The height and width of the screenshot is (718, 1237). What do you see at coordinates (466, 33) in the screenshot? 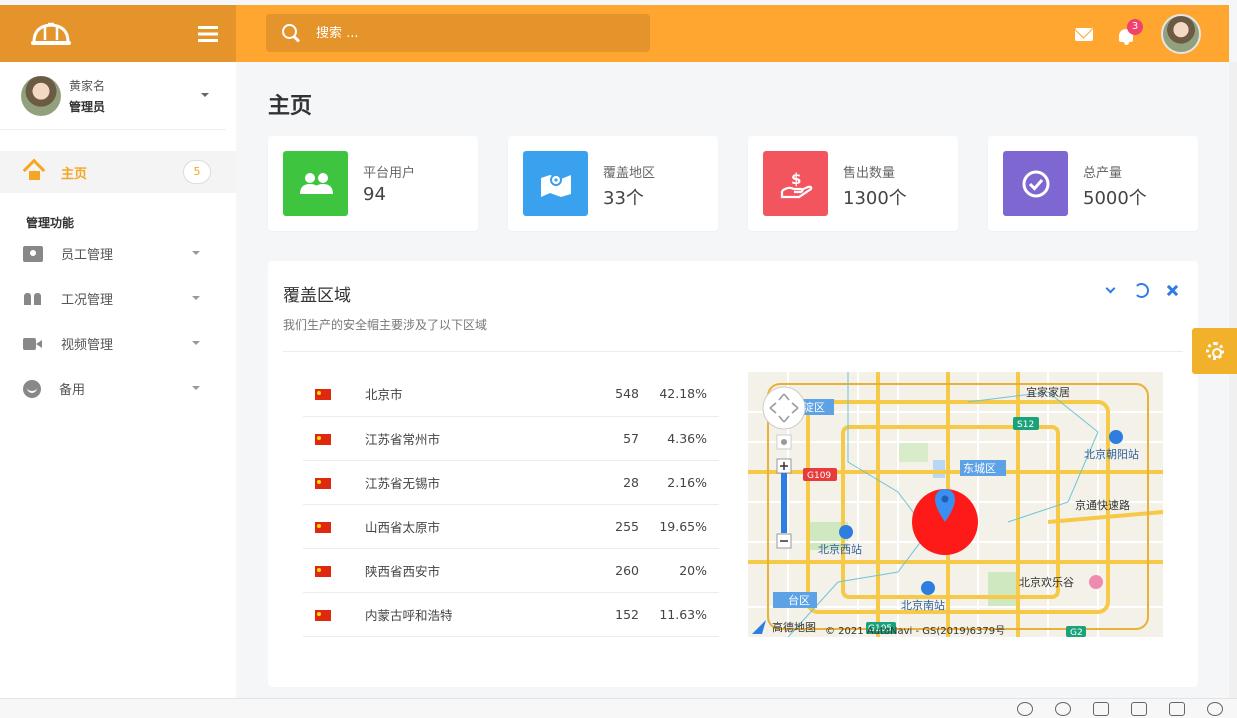
I see `search-input` at bounding box center [466, 33].